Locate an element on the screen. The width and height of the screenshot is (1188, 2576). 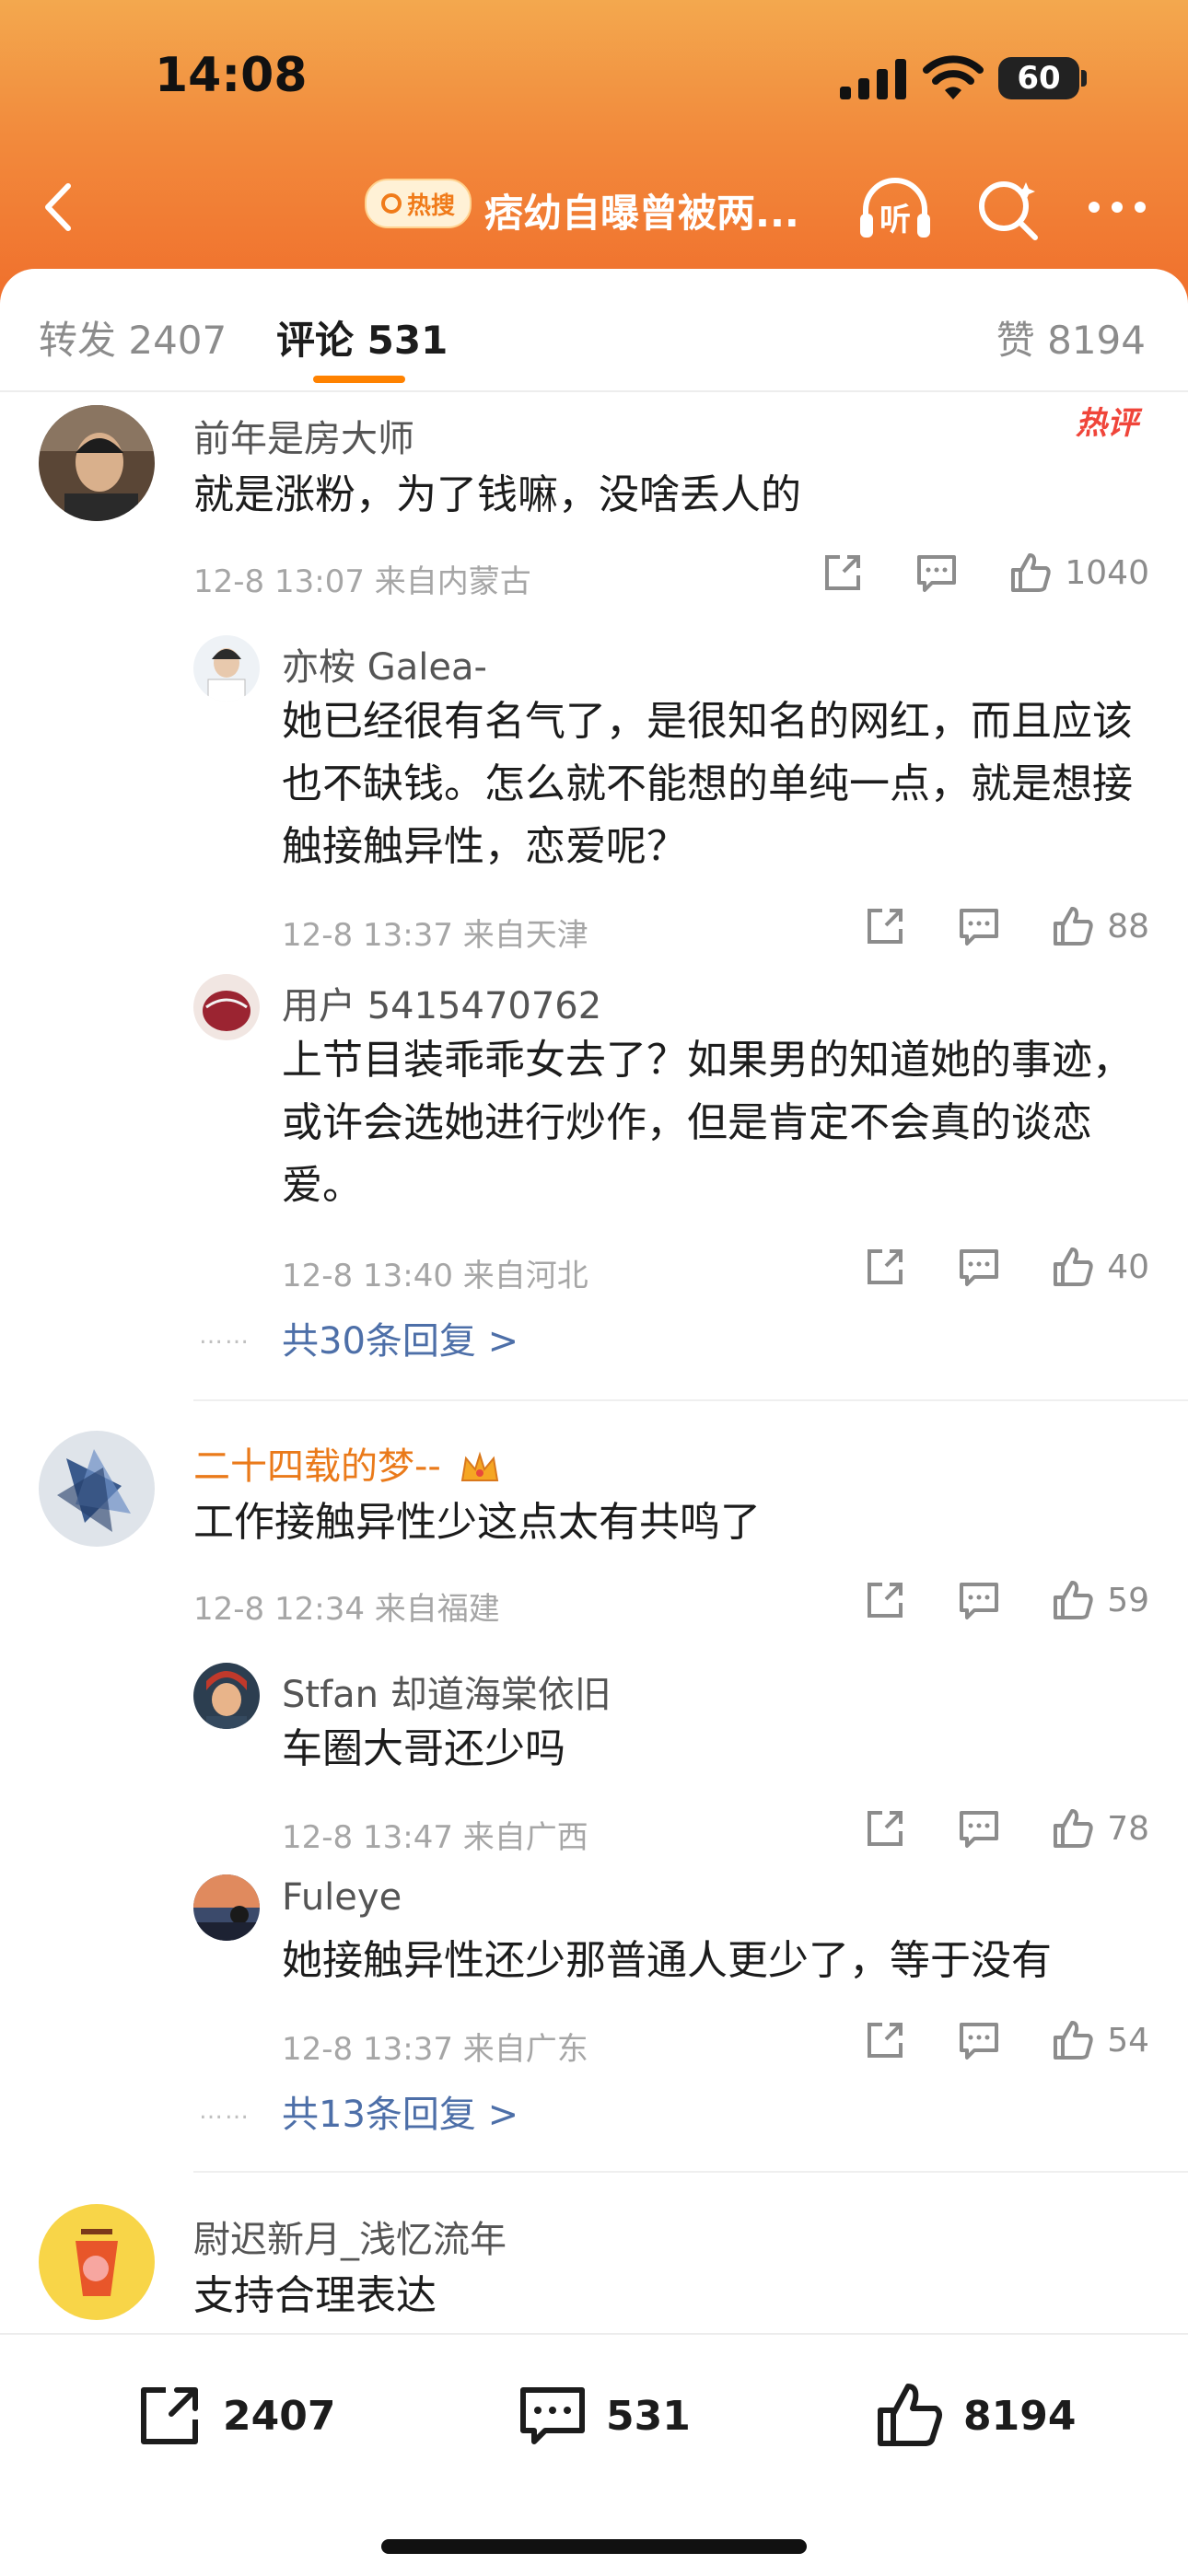
comment-meta: 12-8 13:07 来自内蒙古 is located at coordinates (362, 581).